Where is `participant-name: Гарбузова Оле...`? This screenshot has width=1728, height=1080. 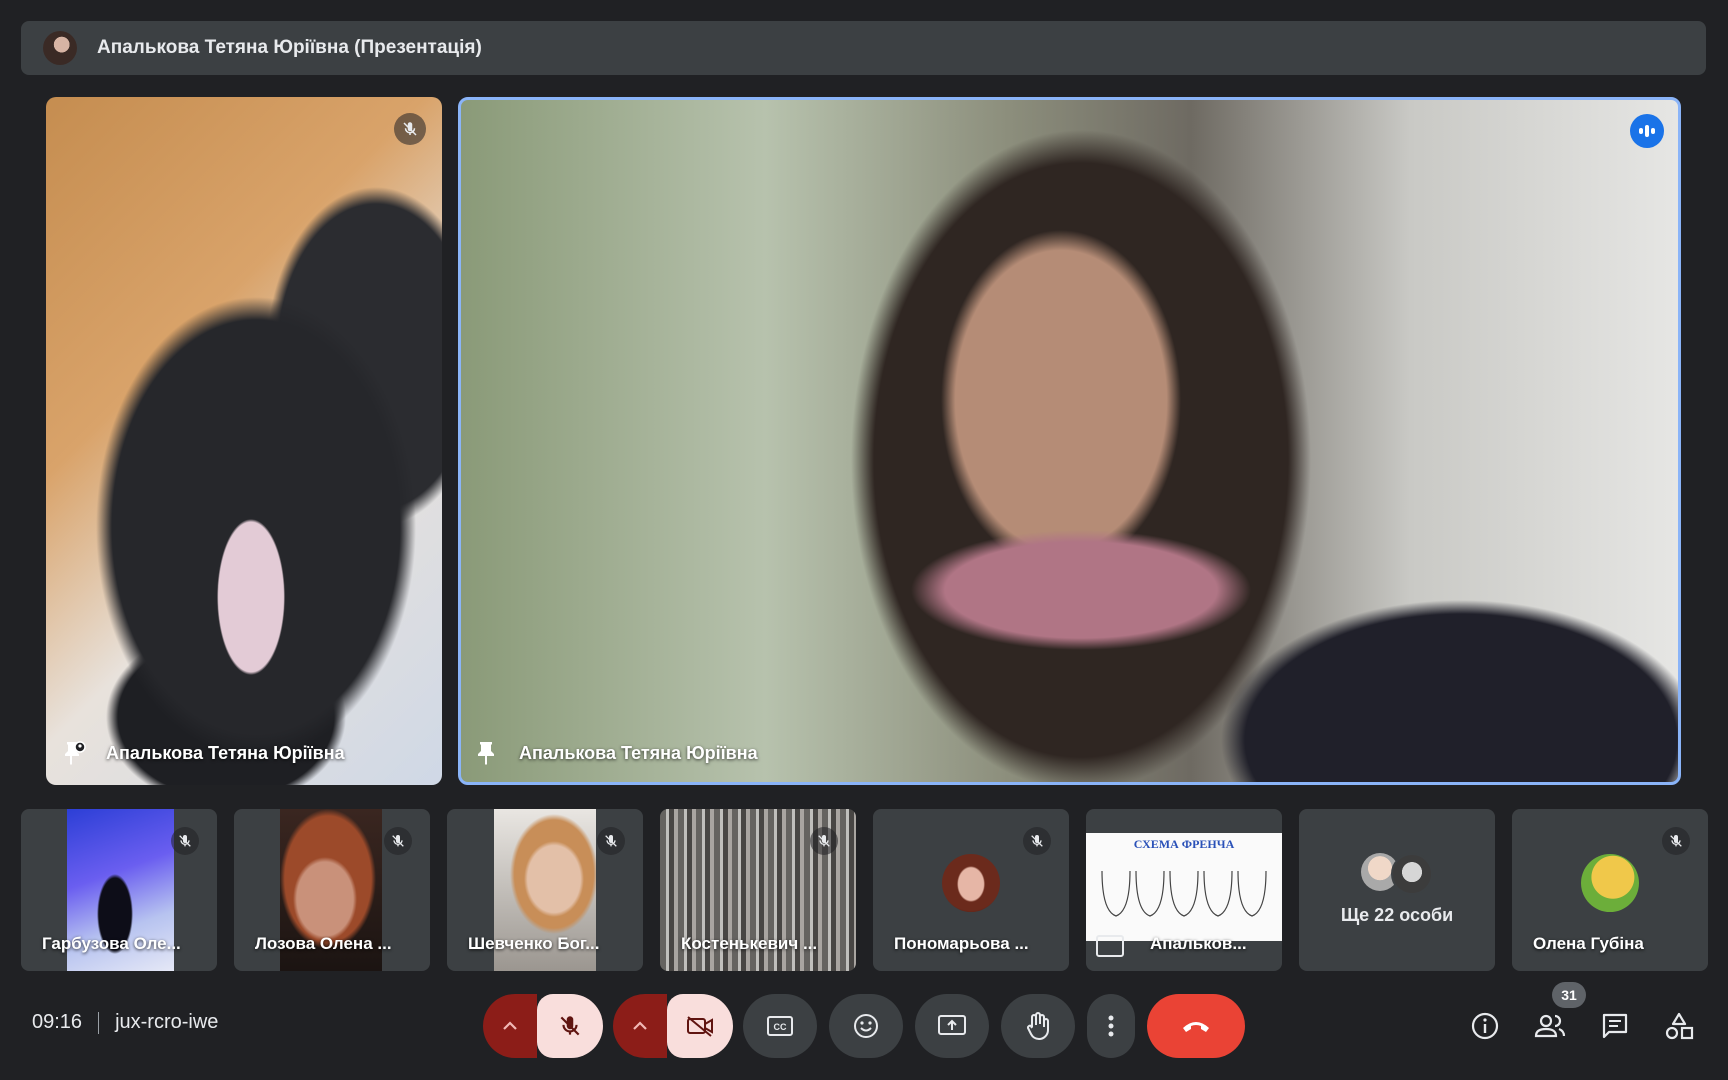
participant-name: Гарбузова Оле... is located at coordinates (111, 943).